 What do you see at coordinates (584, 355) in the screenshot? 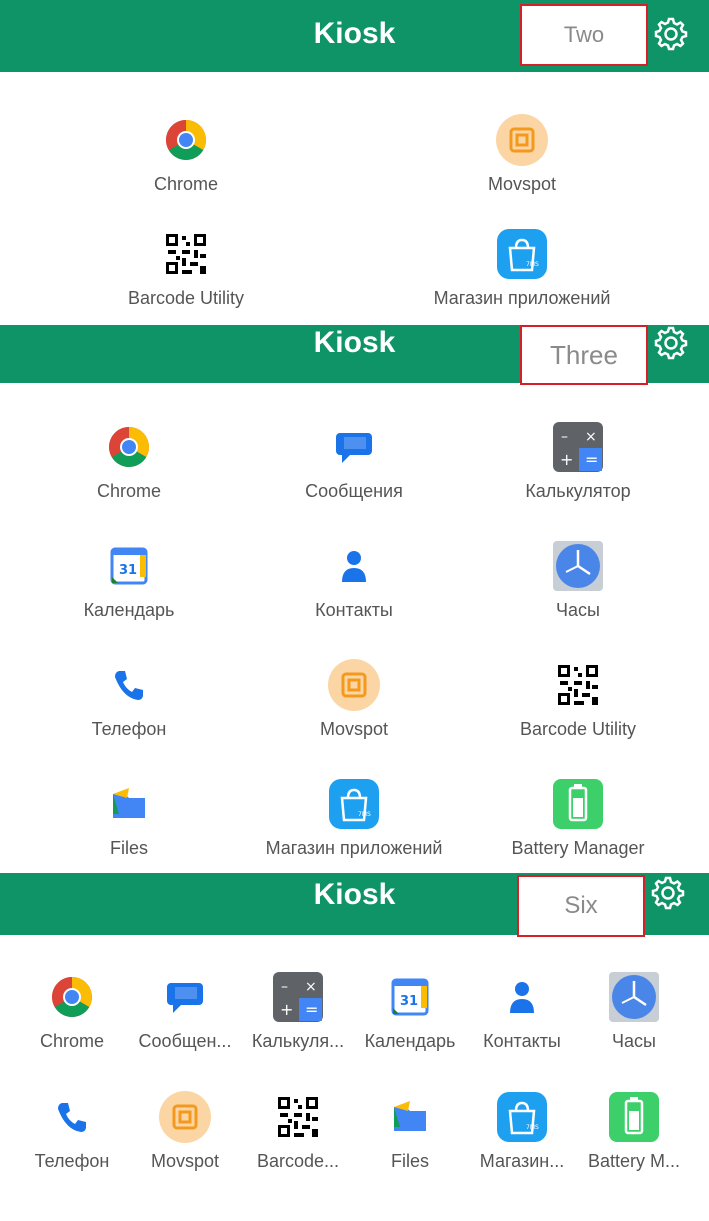
I see `layout-mode-label: Three` at bounding box center [584, 355].